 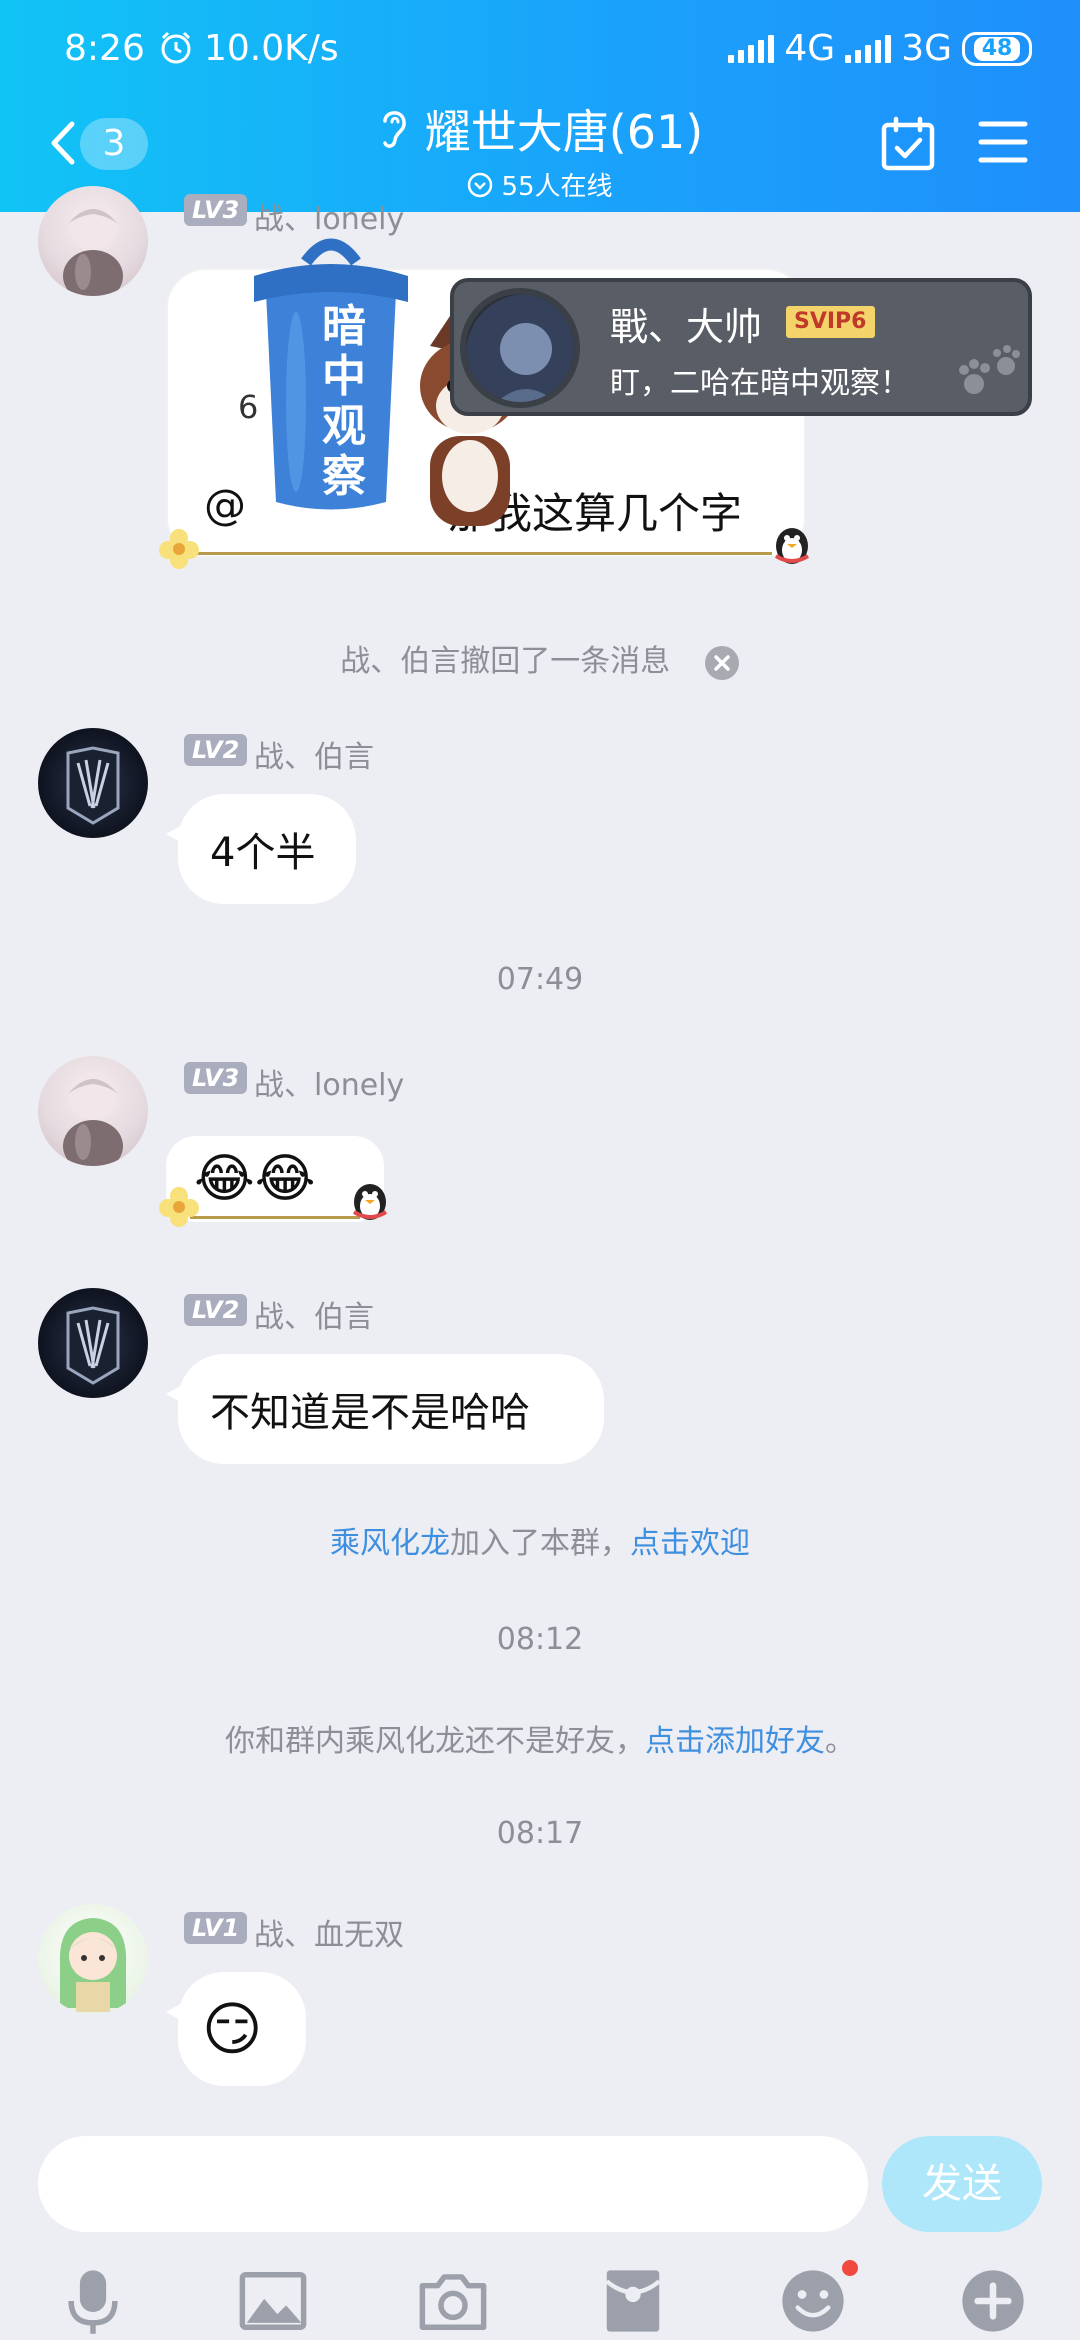 I want to click on recall-notice: 战、伯言撤回了一条消息, so click(x=540, y=658).